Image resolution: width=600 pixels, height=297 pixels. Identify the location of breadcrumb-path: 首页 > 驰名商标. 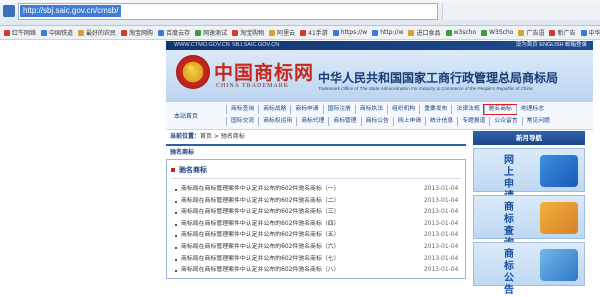
(222, 136).